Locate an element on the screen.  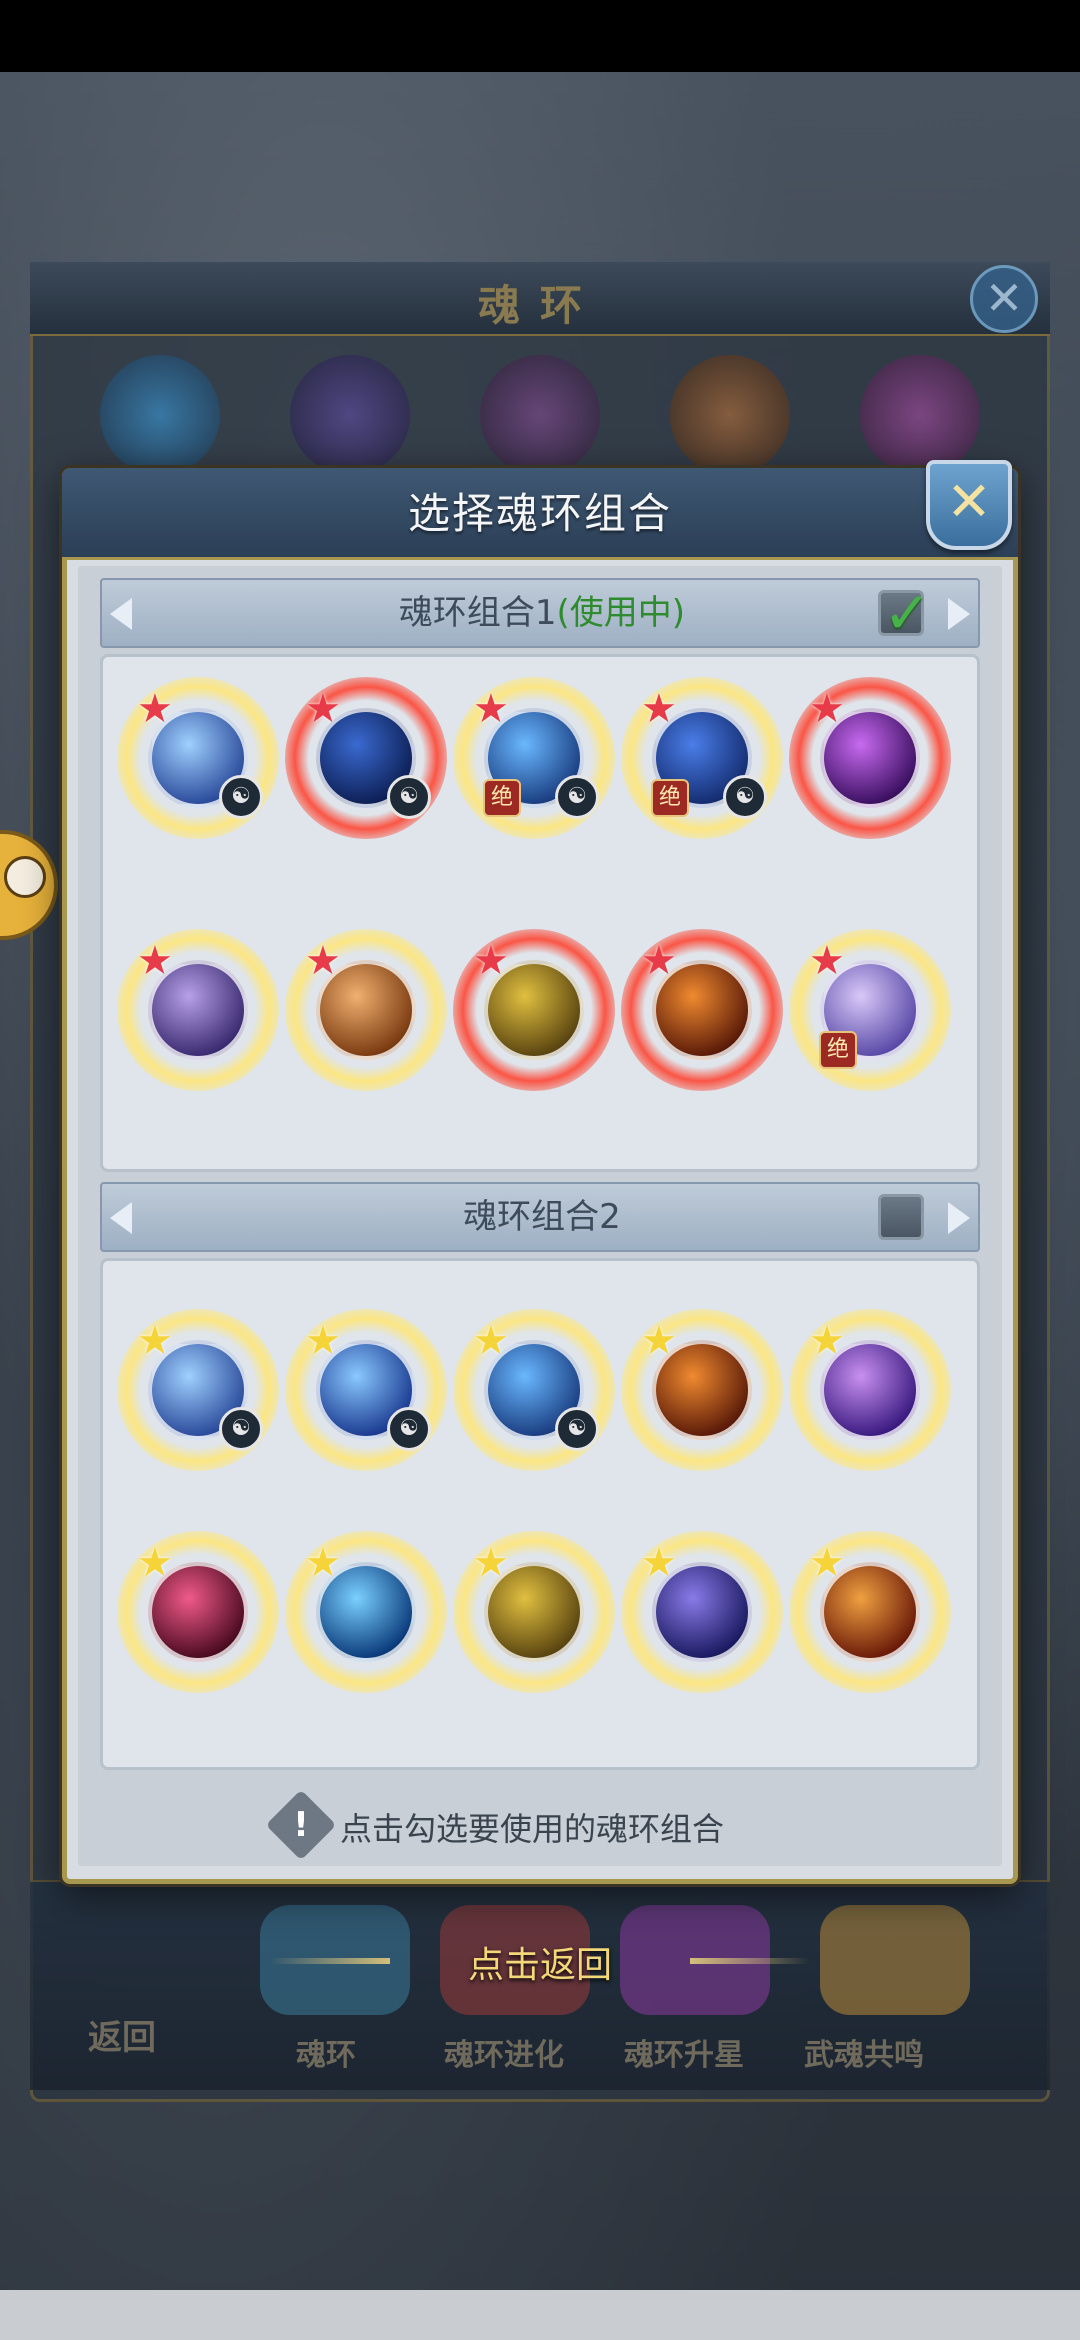
background-nav-item: 魂环 is located at coordinates (326, 2055).